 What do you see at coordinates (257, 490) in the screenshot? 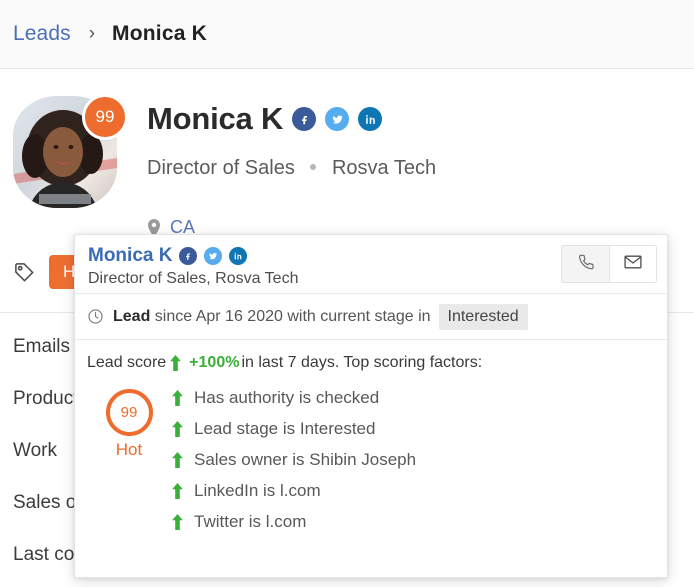
I see `factor-text: LinkedIn is l.com` at bounding box center [257, 490].